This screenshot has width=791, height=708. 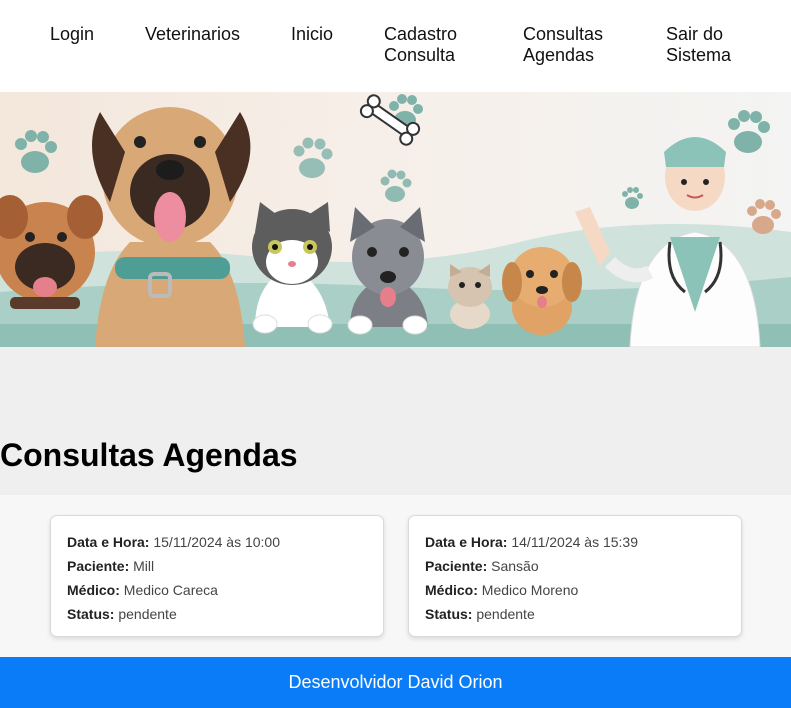 What do you see at coordinates (292, 268) in the screenshot?
I see `cat-illustration` at bounding box center [292, 268].